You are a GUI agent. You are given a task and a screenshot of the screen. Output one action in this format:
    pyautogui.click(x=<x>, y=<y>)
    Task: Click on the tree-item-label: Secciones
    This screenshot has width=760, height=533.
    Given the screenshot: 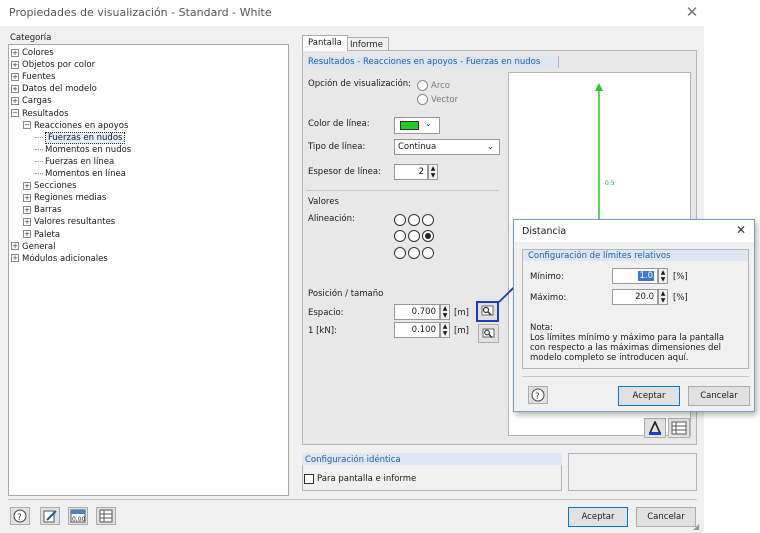 What is the action you would take?
    pyautogui.click(x=55, y=186)
    